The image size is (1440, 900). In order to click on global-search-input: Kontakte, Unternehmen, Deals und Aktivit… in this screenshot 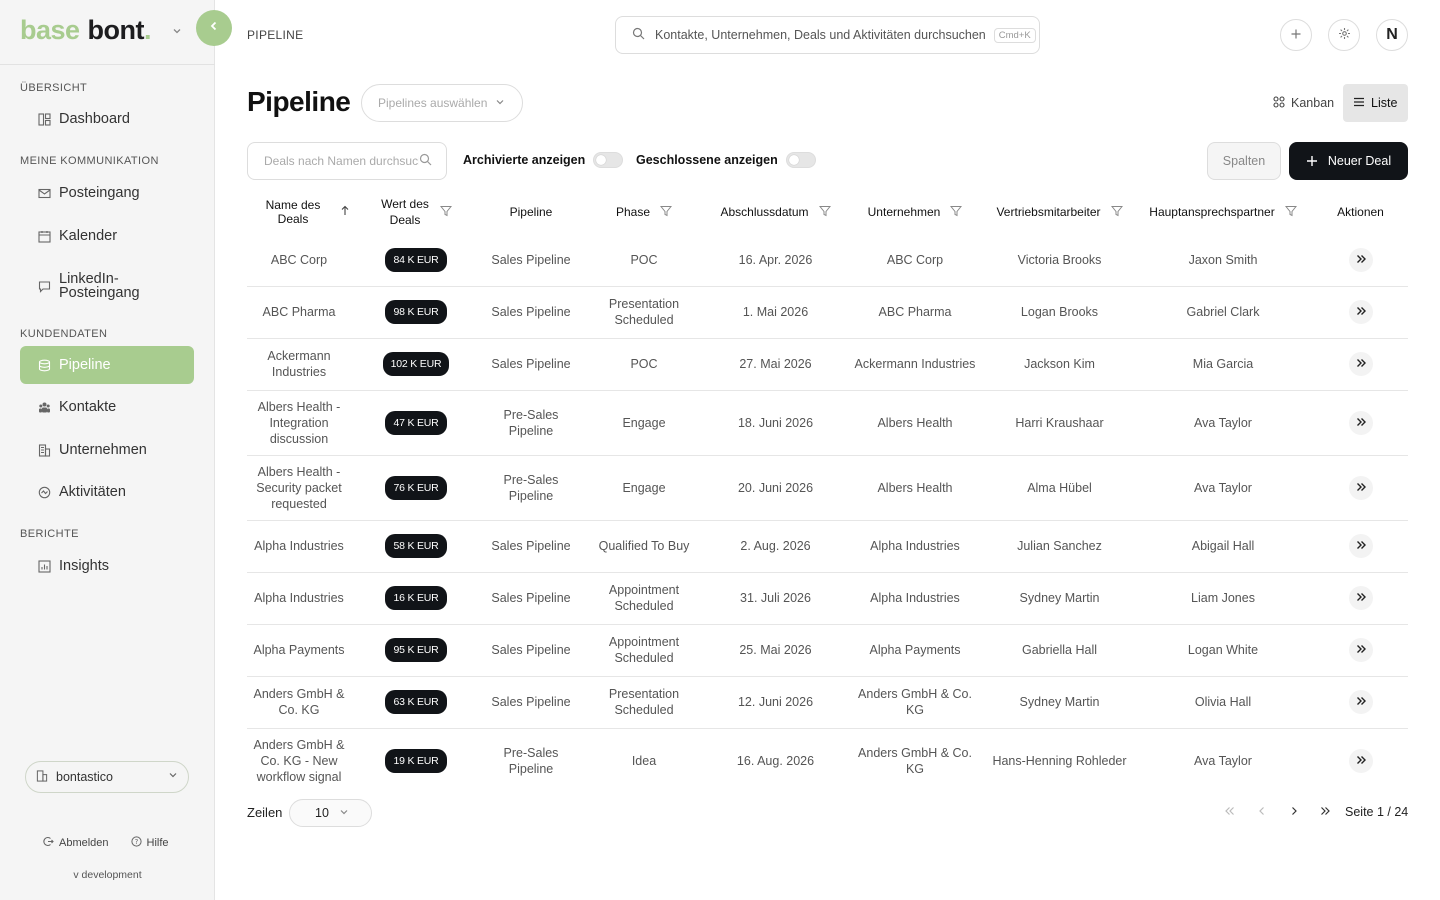, I will do `click(827, 35)`.